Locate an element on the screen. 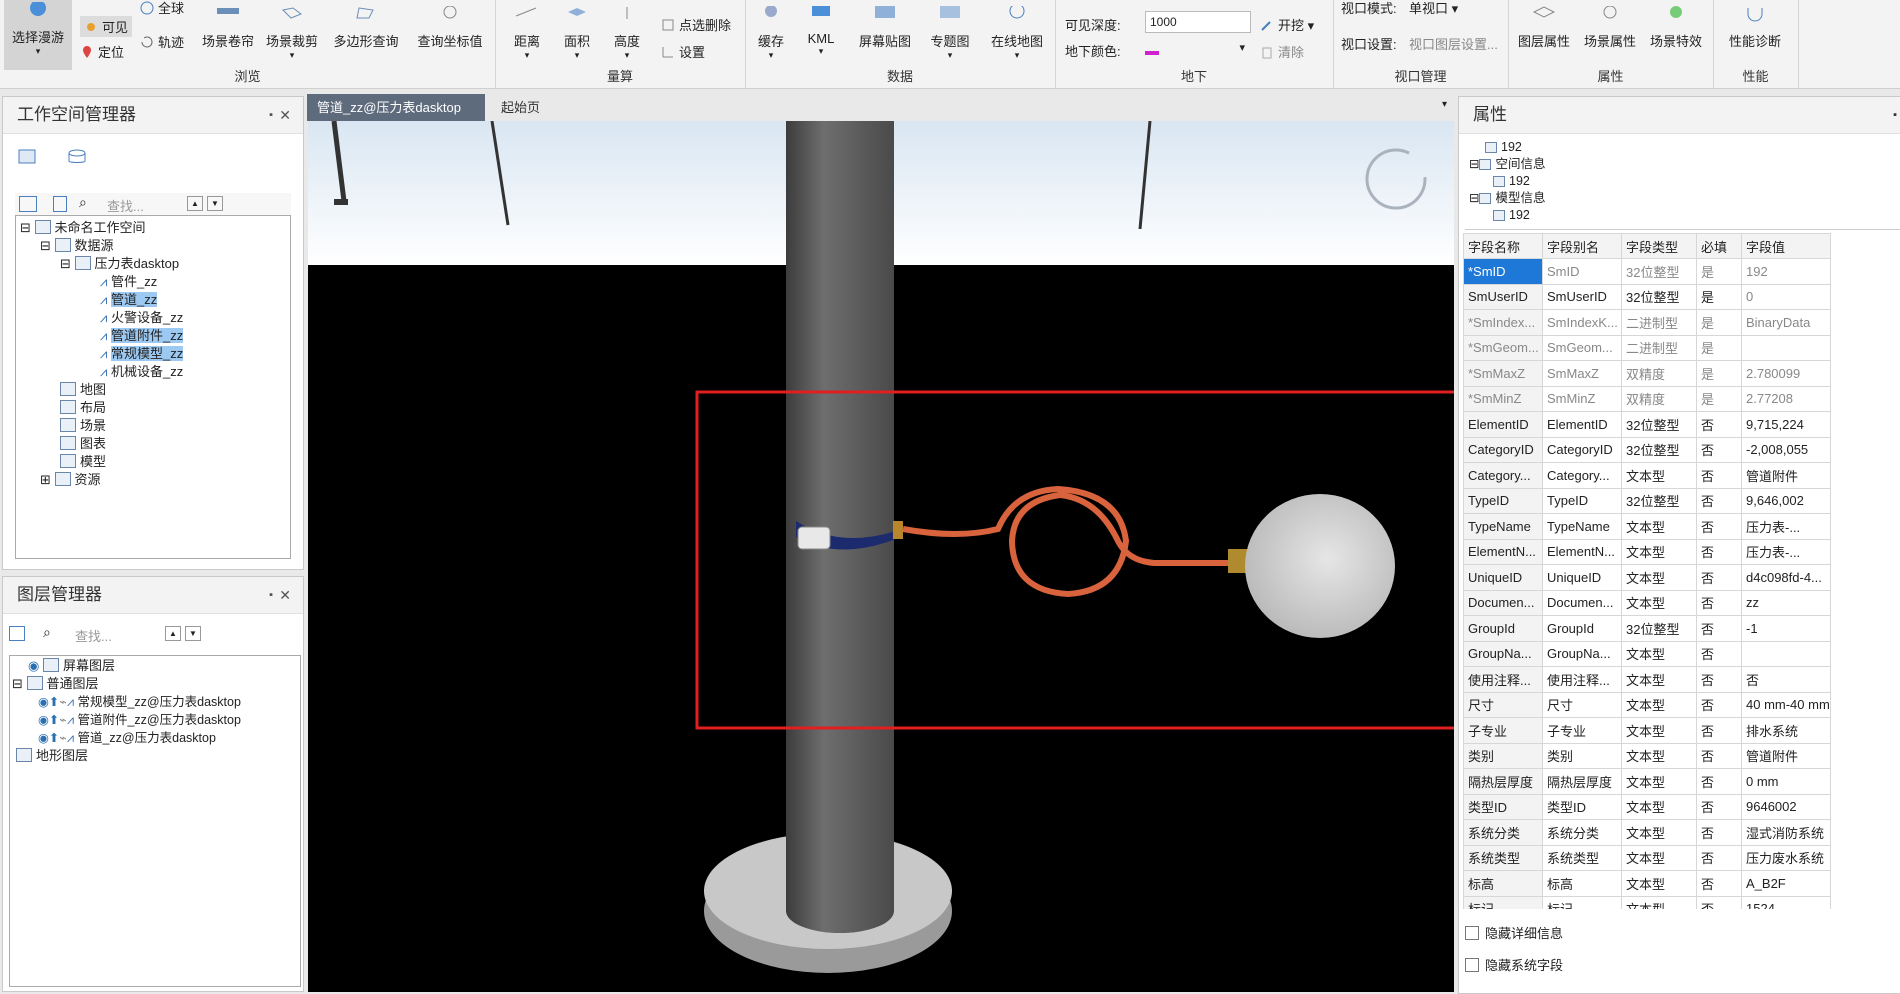 The height and width of the screenshot is (994, 1900). query-coord-button: 查询坐标值 is located at coordinates (450, 28).